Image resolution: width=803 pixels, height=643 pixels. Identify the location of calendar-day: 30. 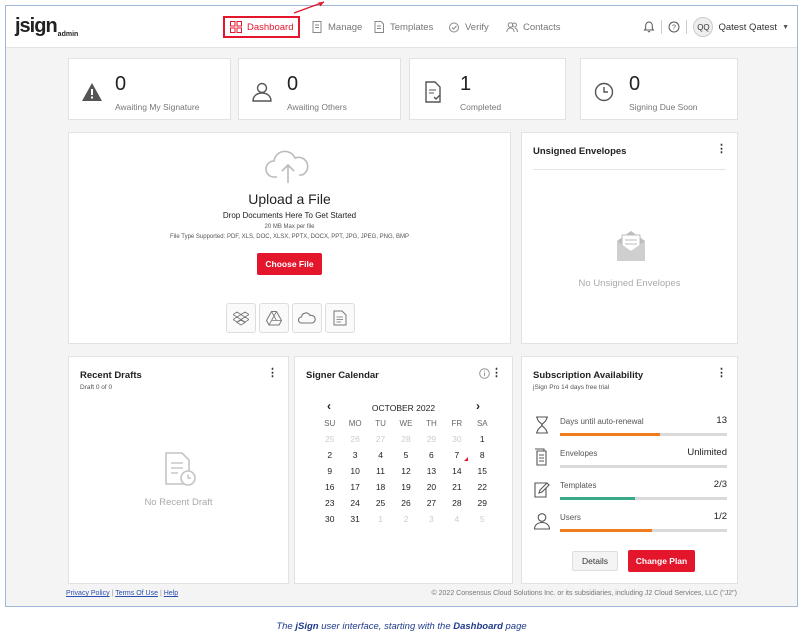
(329, 519).